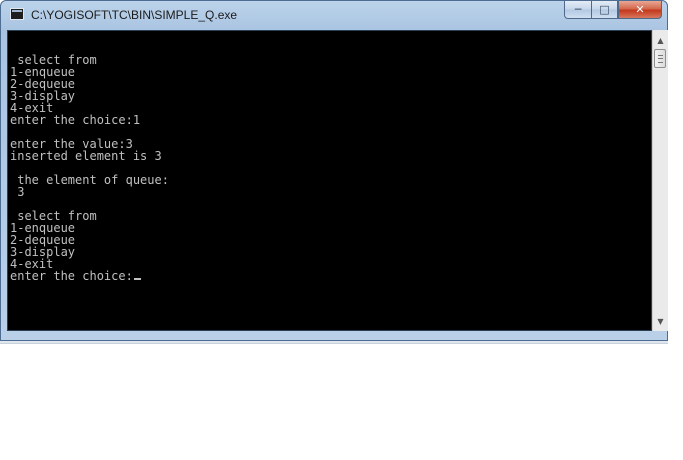 The image size is (683, 460). Describe the element at coordinates (71, 276) in the screenshot. I see `console-line: enter the choice:` at that location.